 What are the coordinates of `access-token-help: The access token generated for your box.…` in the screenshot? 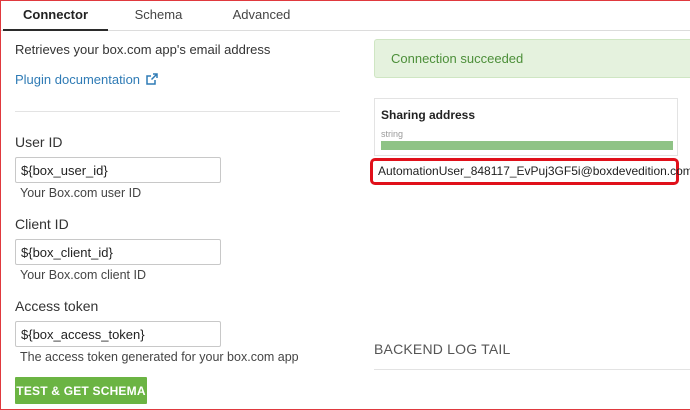 It's located at (159, 357).